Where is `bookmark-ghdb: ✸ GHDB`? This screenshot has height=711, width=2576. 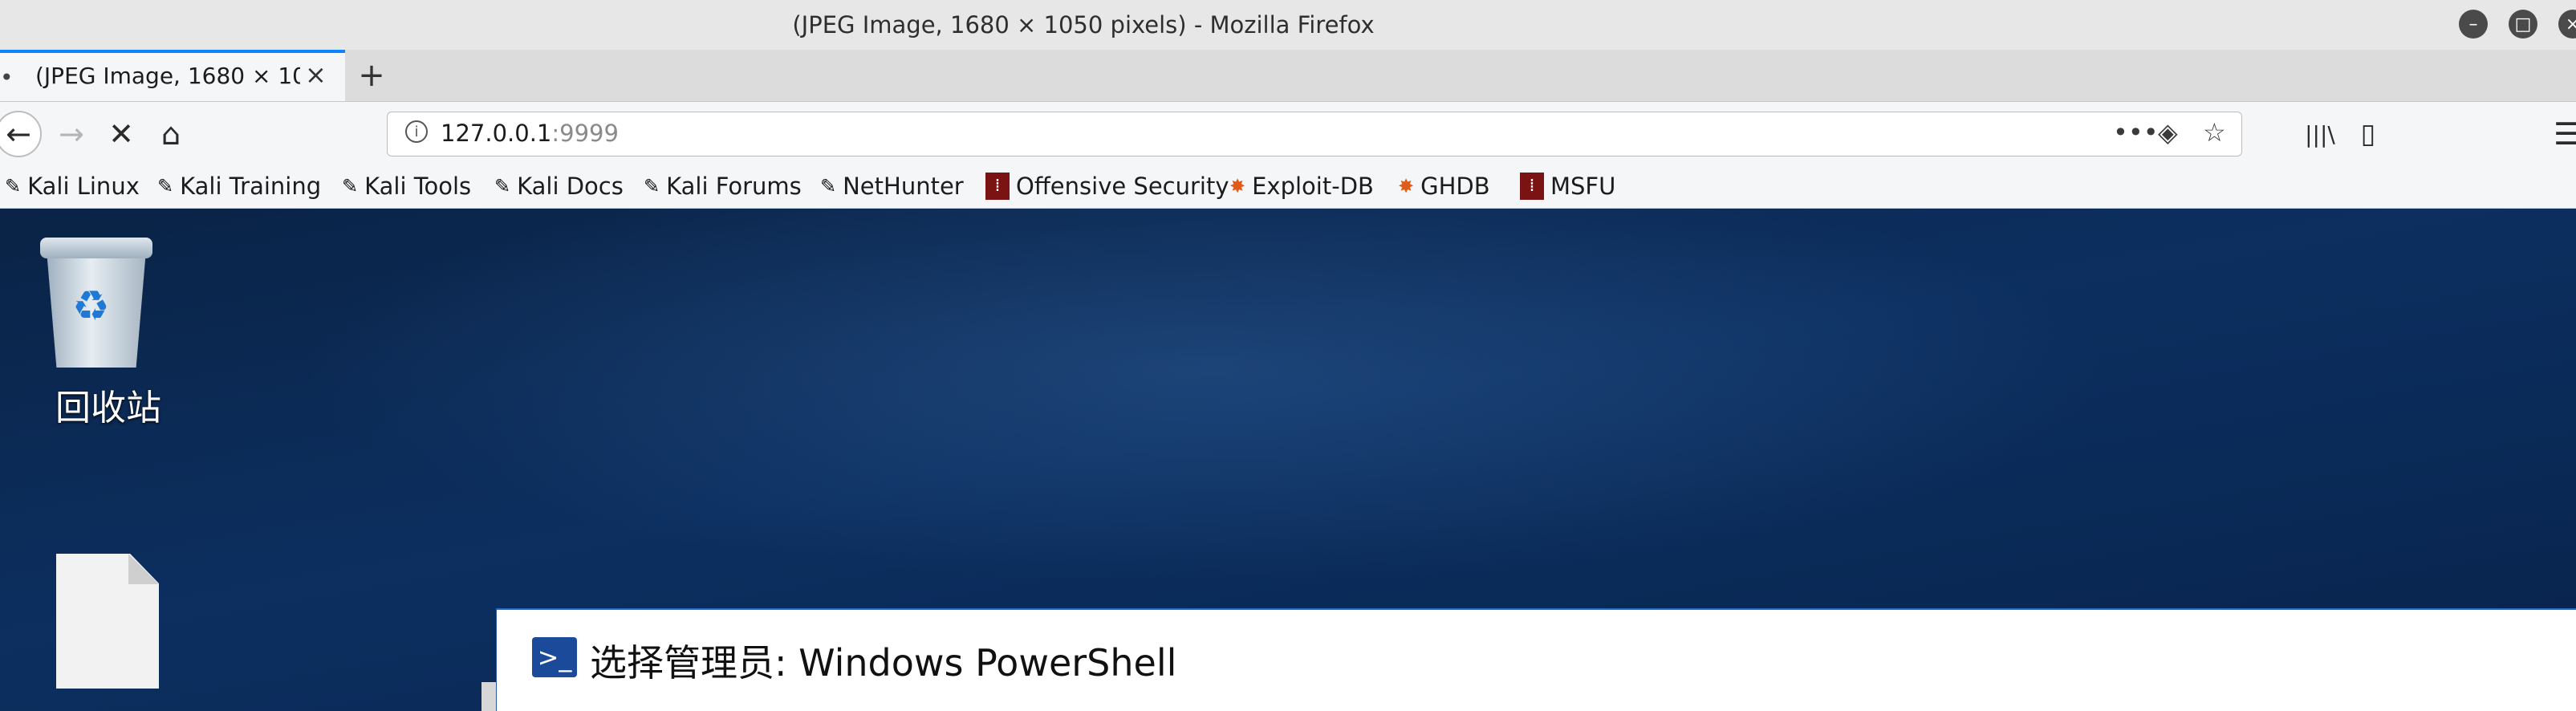 bookmark-ghdb: ✸ GHDB is located at coordinates (1444, 186).